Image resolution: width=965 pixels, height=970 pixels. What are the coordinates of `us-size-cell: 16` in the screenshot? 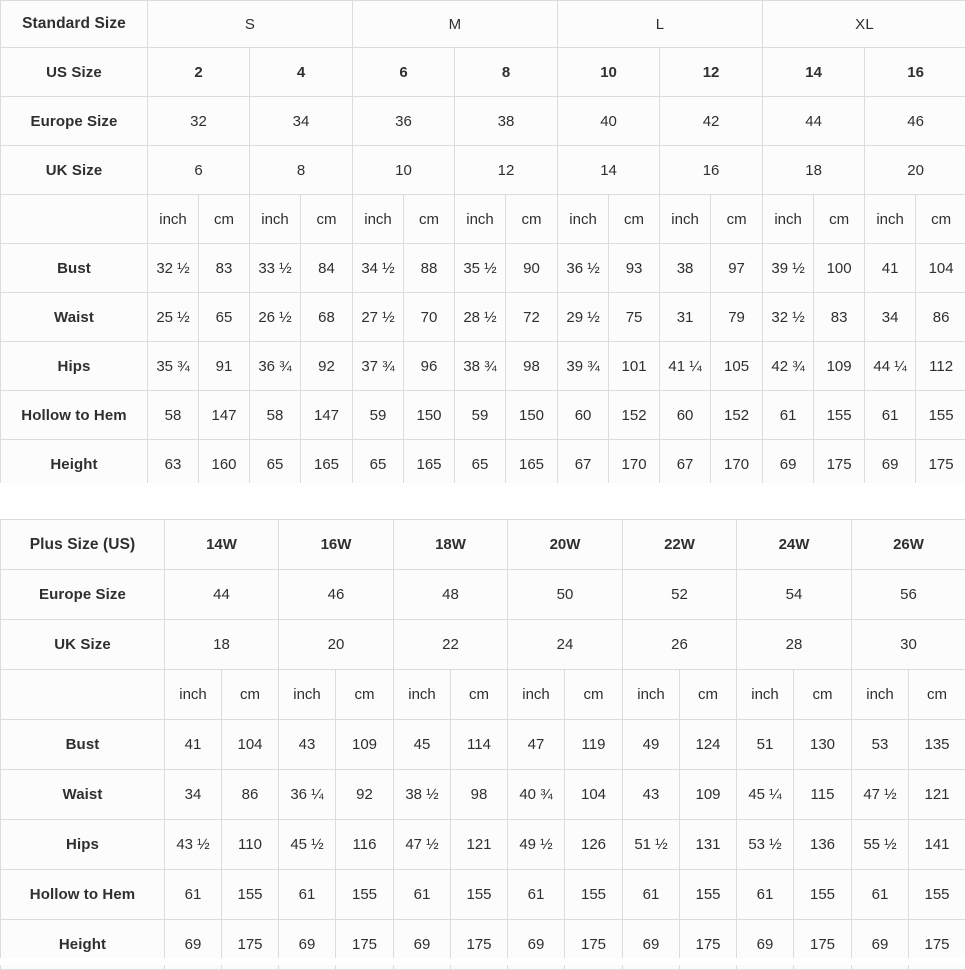 It's located at (915, 72).